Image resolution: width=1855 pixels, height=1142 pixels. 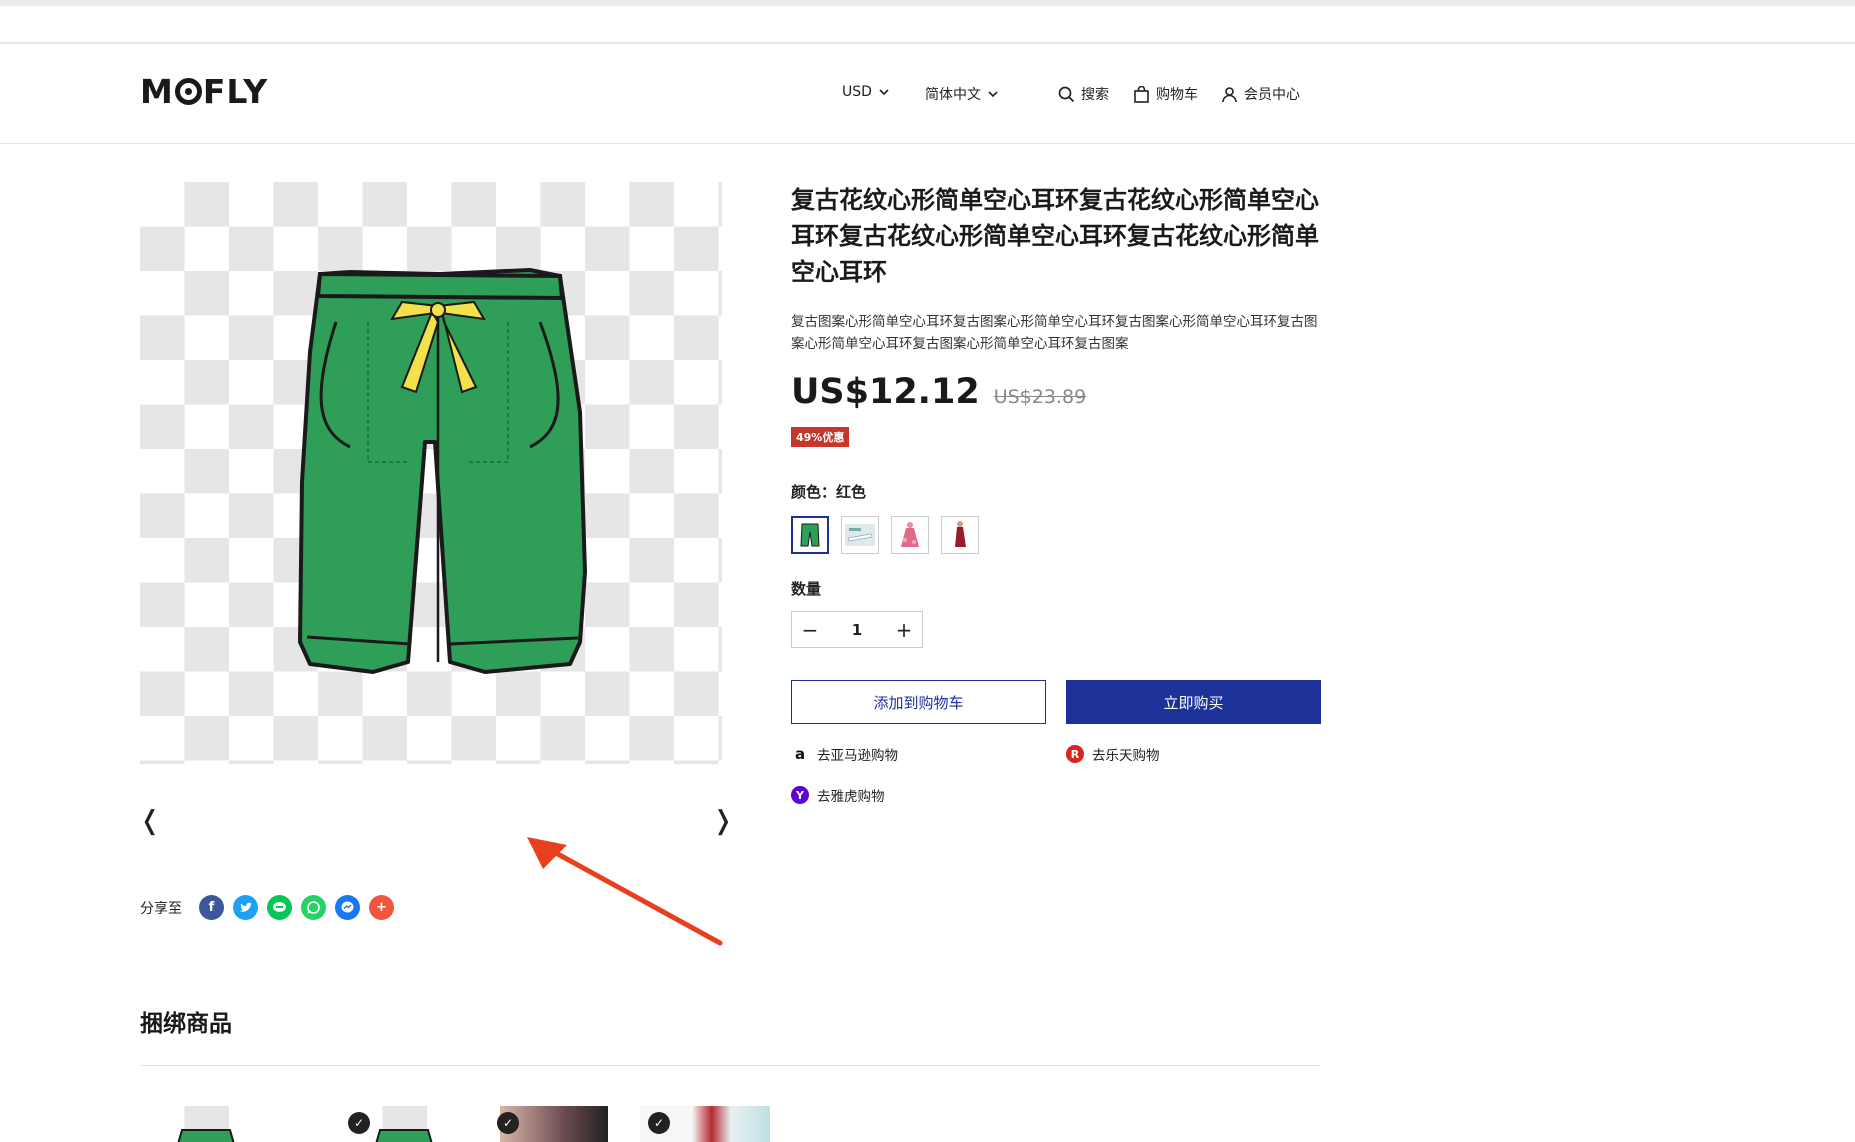 I want to click on yahoo-shop-link: Y 去雅虎购物, so click(x=838, y=795).